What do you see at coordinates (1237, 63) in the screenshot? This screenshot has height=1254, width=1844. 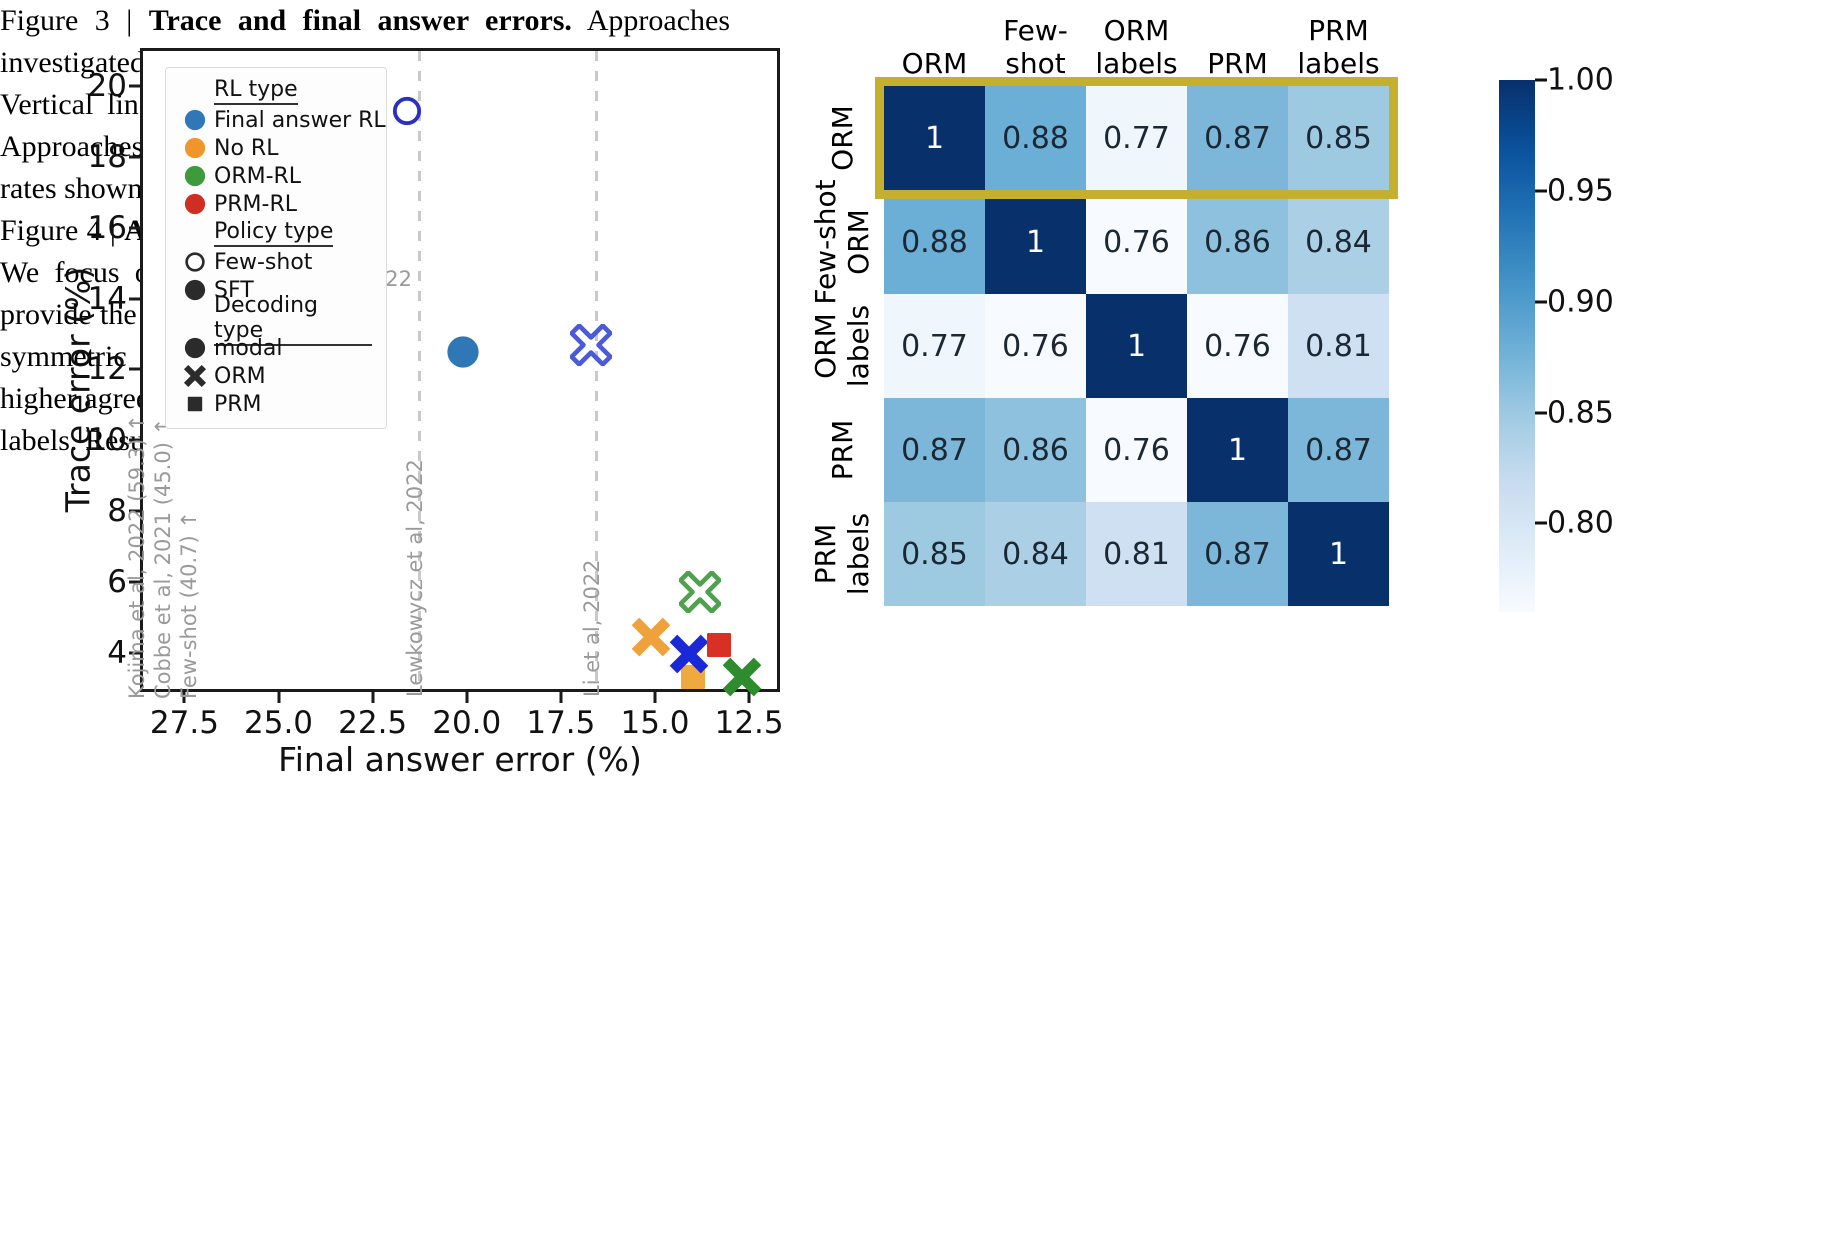 I see `heatmap-column-header-line2: PRM` at bounding box center [1237, 63].